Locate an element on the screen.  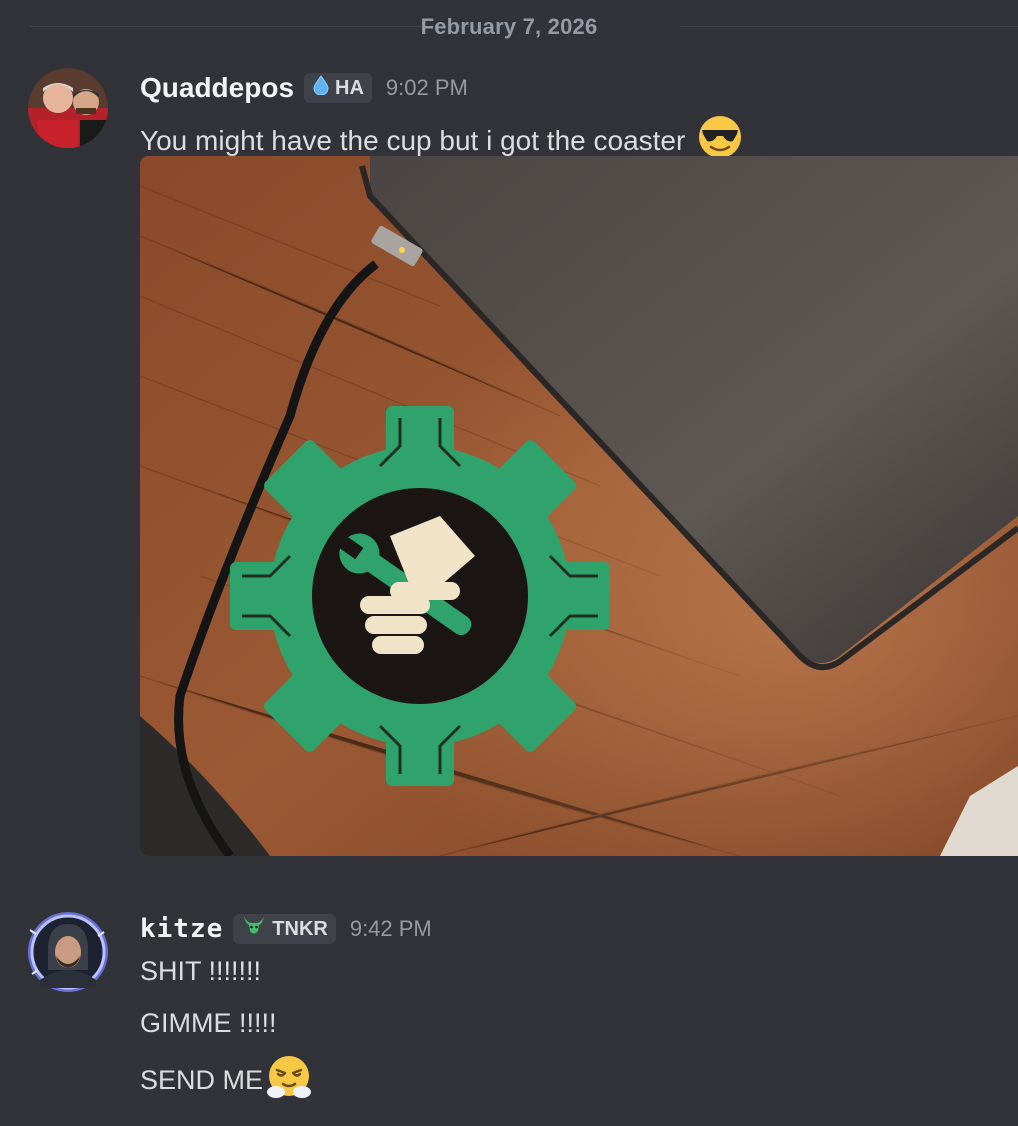
message-text: GIMME !!!!! is located at coordinates (208, 1023).